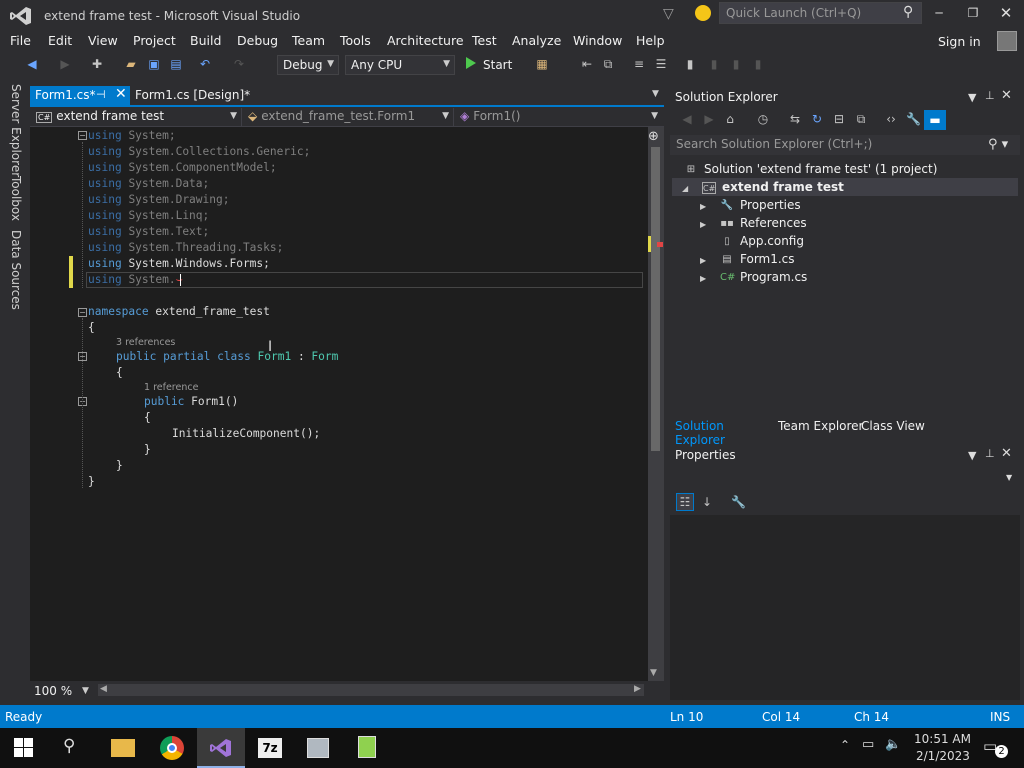 The image size is (1024, 768). I want to click on preview-selected-icon: ▬, so click(935, 120).